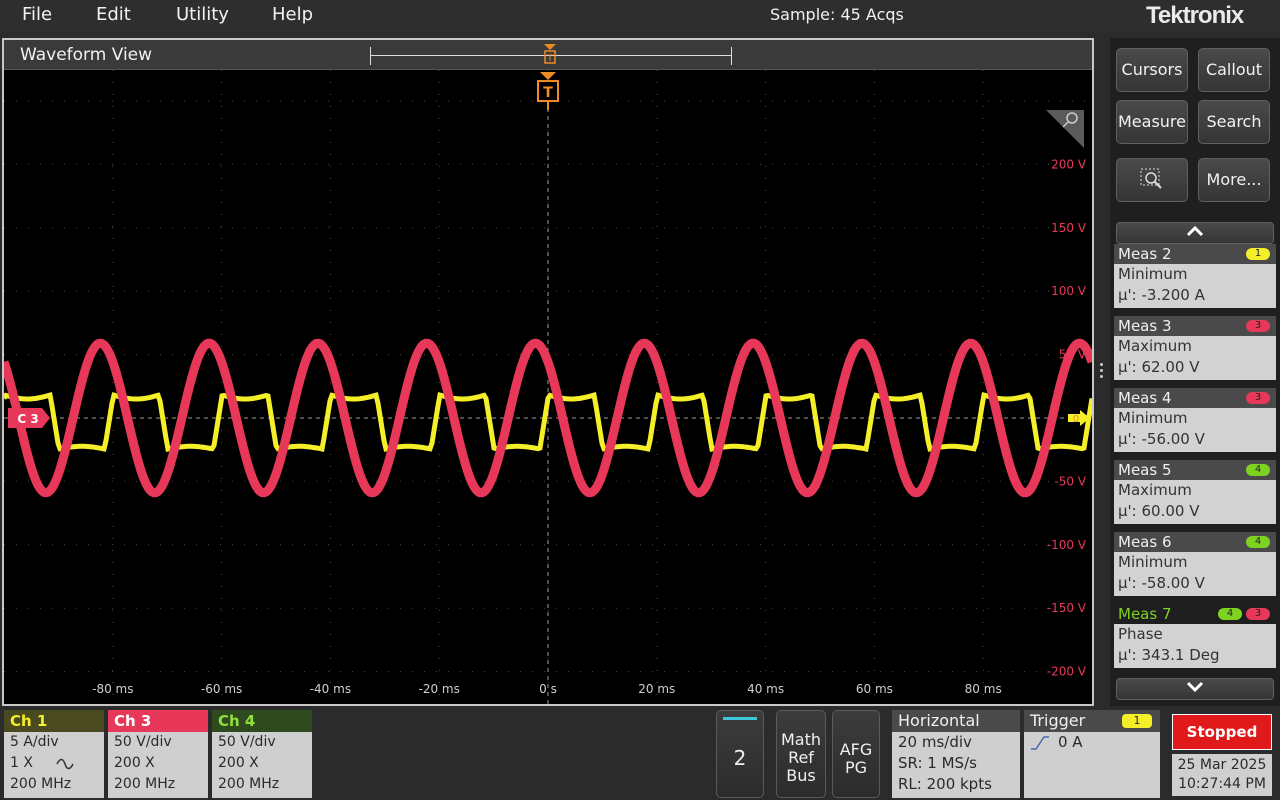 Image resolution: width=1280 pixels, height=800 pixels. What do you see at coordinates (238, 763) in the screenshot?
I see `ch4-probe: 200 X` at bounding box center [238, 763].